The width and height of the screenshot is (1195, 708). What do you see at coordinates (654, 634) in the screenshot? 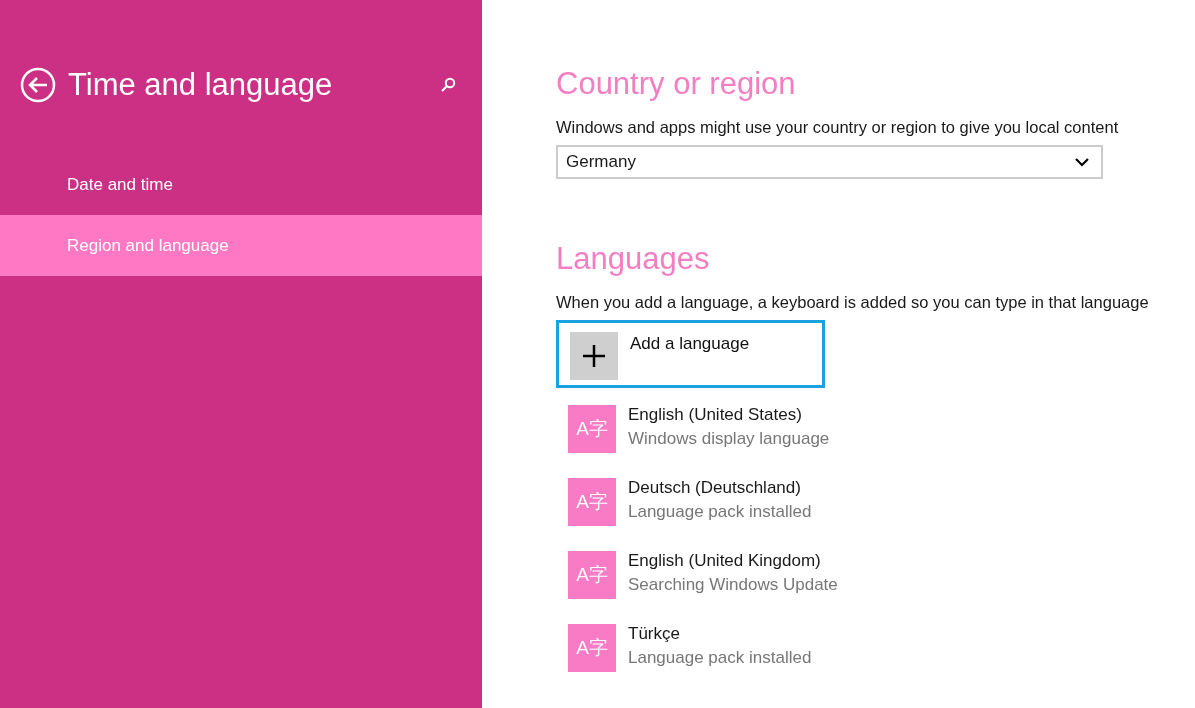
I see `language-name: Türkçe` at bounding box center [654, 634].